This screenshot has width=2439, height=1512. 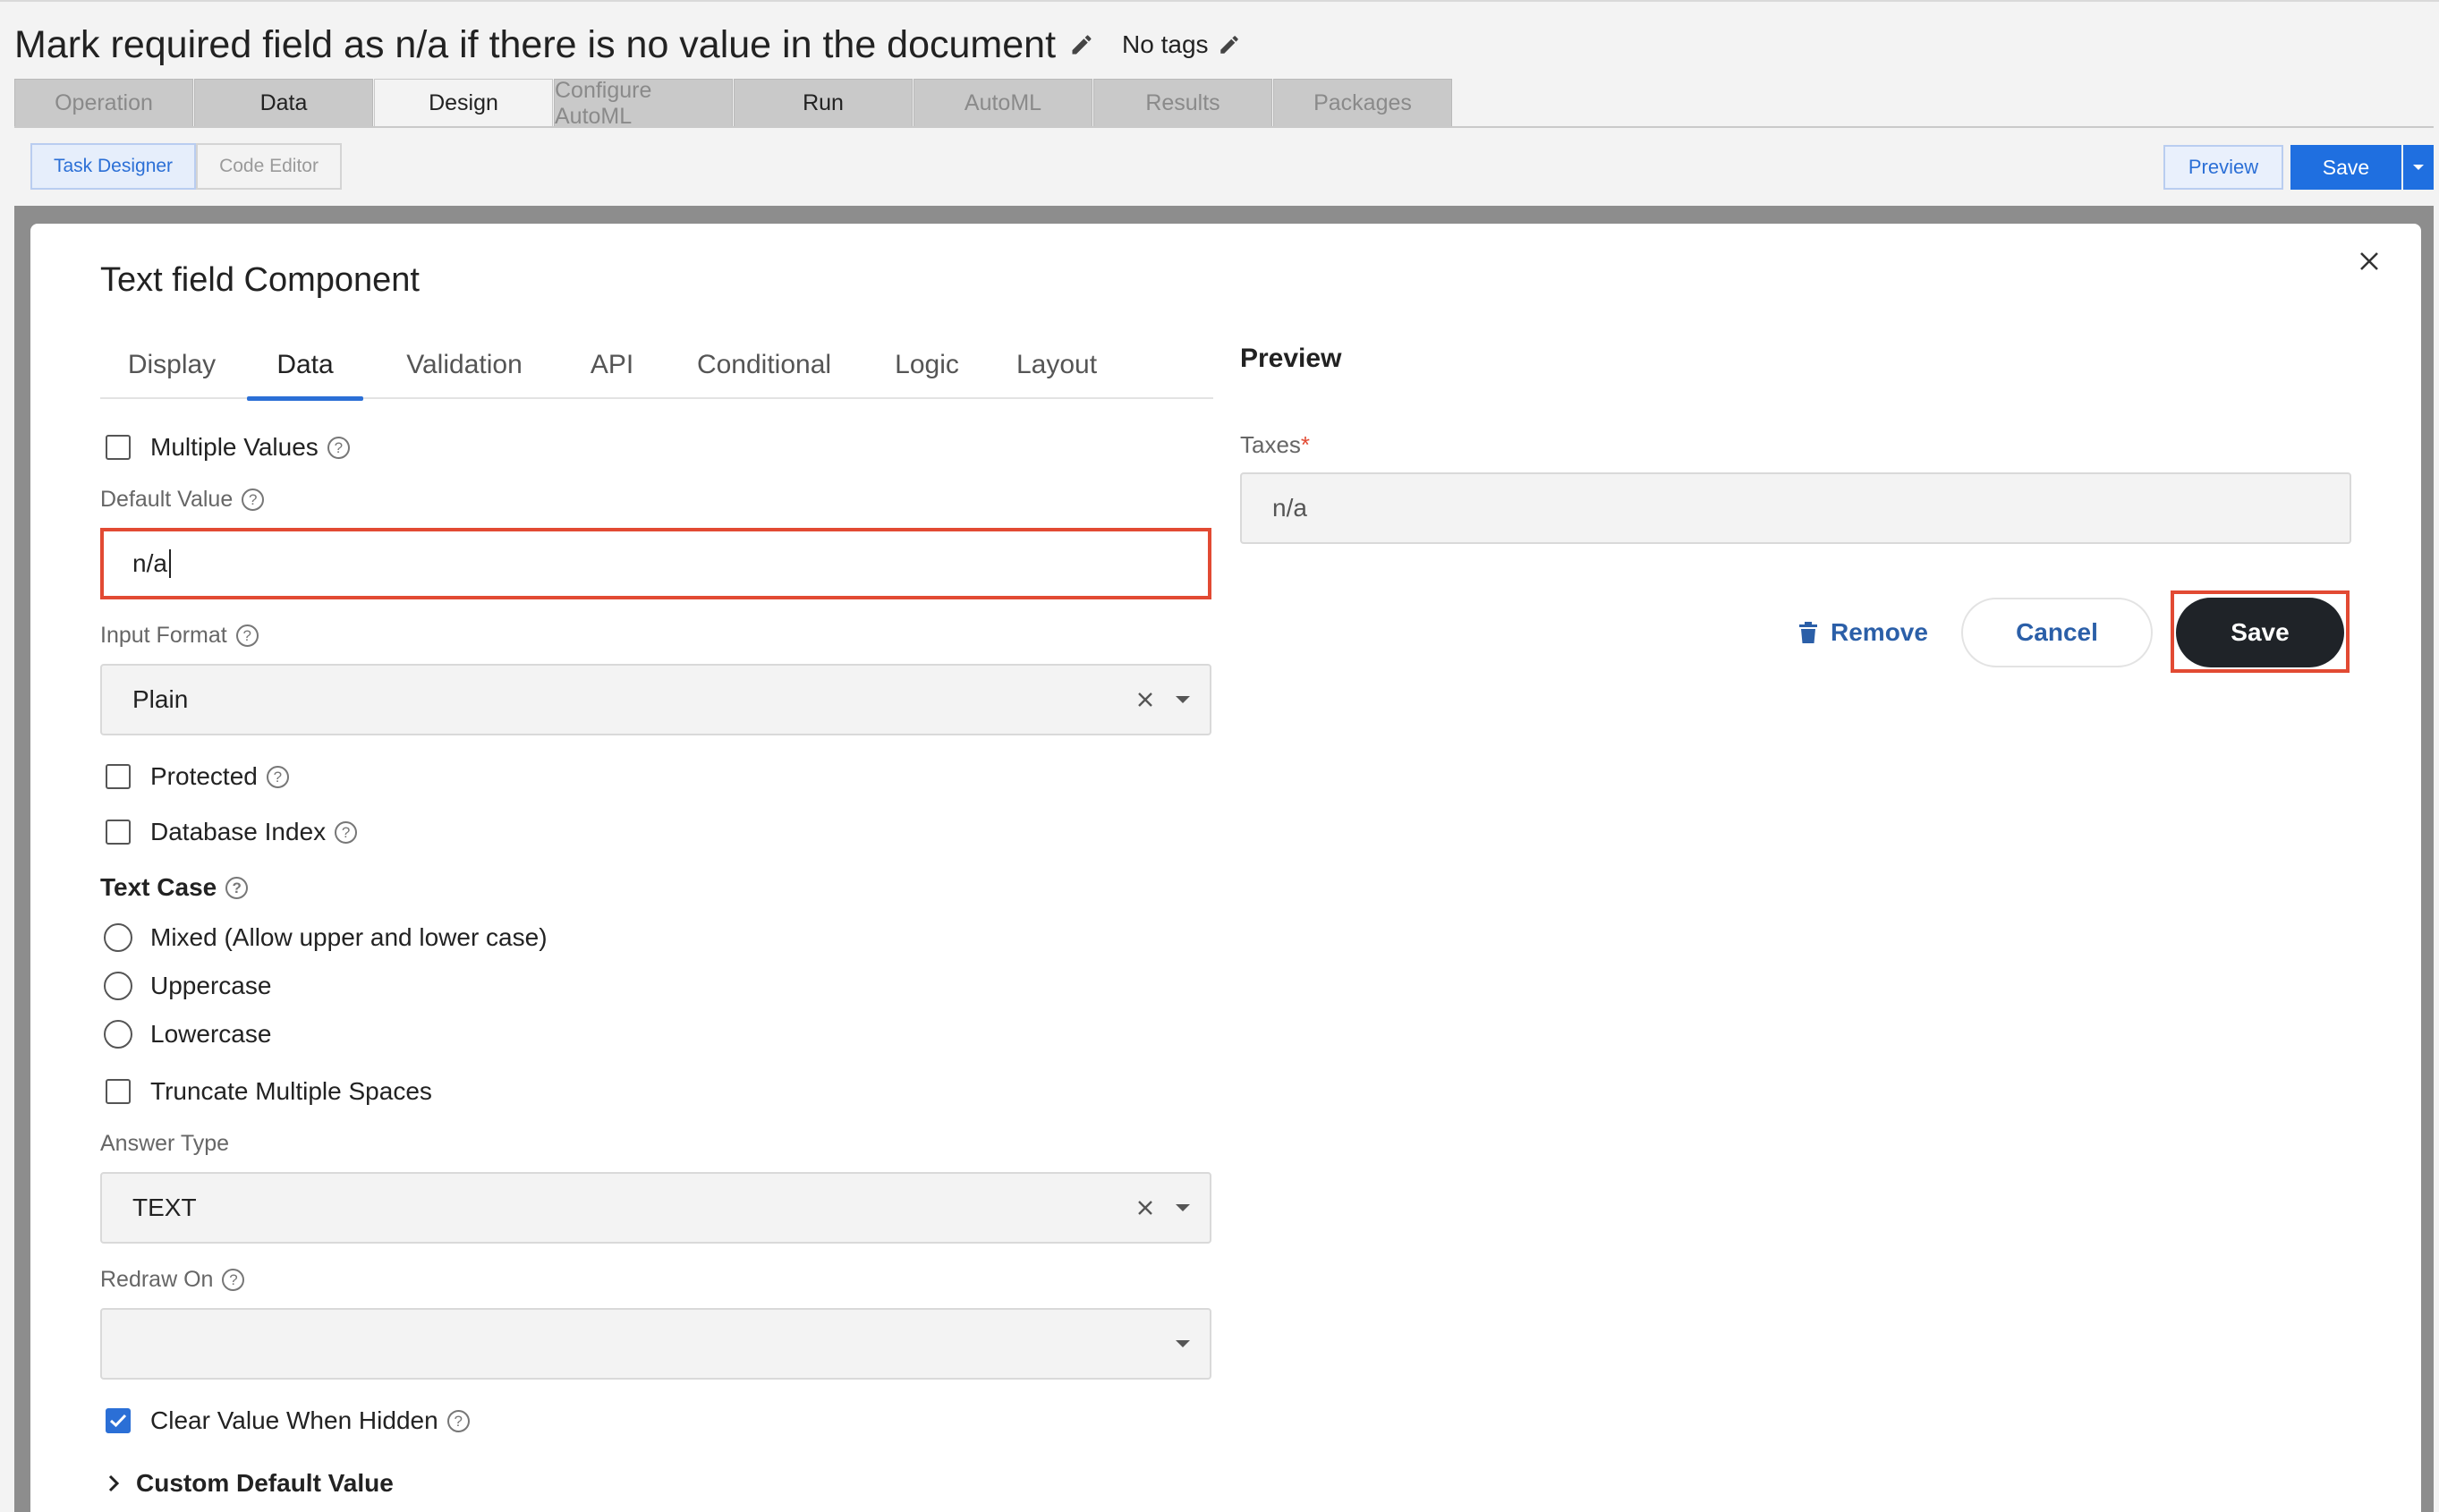 I want to click on text-case-label: Text Case, so click(x=158, y=887).